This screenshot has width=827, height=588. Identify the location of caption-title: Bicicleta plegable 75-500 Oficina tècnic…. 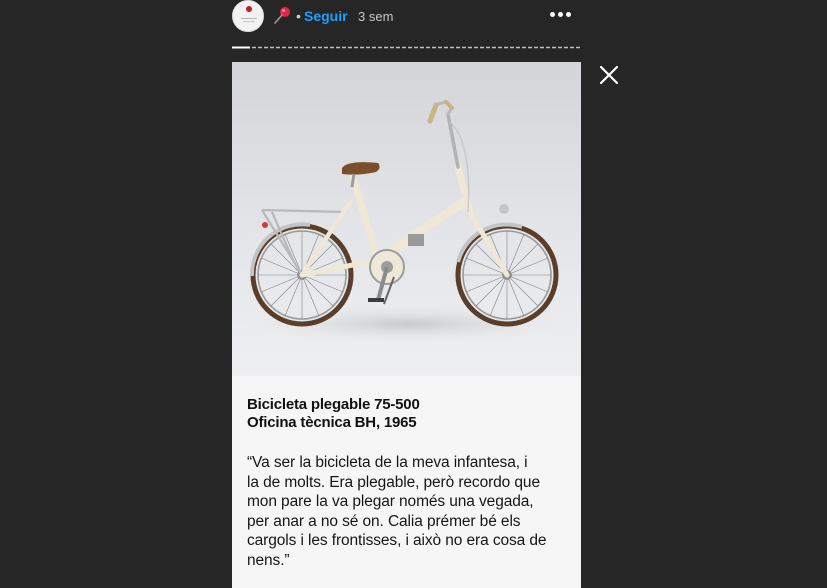
(407, 414).